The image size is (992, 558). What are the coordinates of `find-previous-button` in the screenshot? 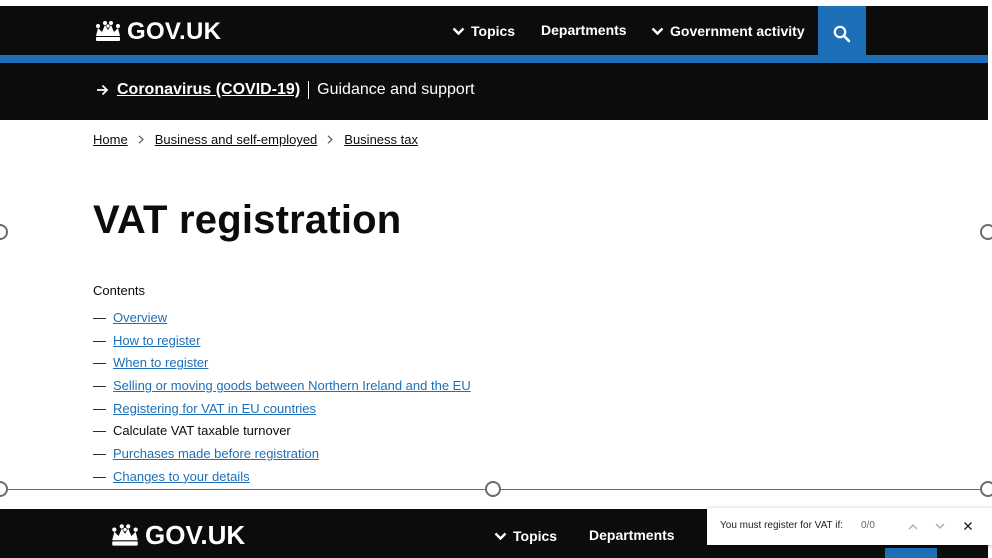 It's located at (913, 526).